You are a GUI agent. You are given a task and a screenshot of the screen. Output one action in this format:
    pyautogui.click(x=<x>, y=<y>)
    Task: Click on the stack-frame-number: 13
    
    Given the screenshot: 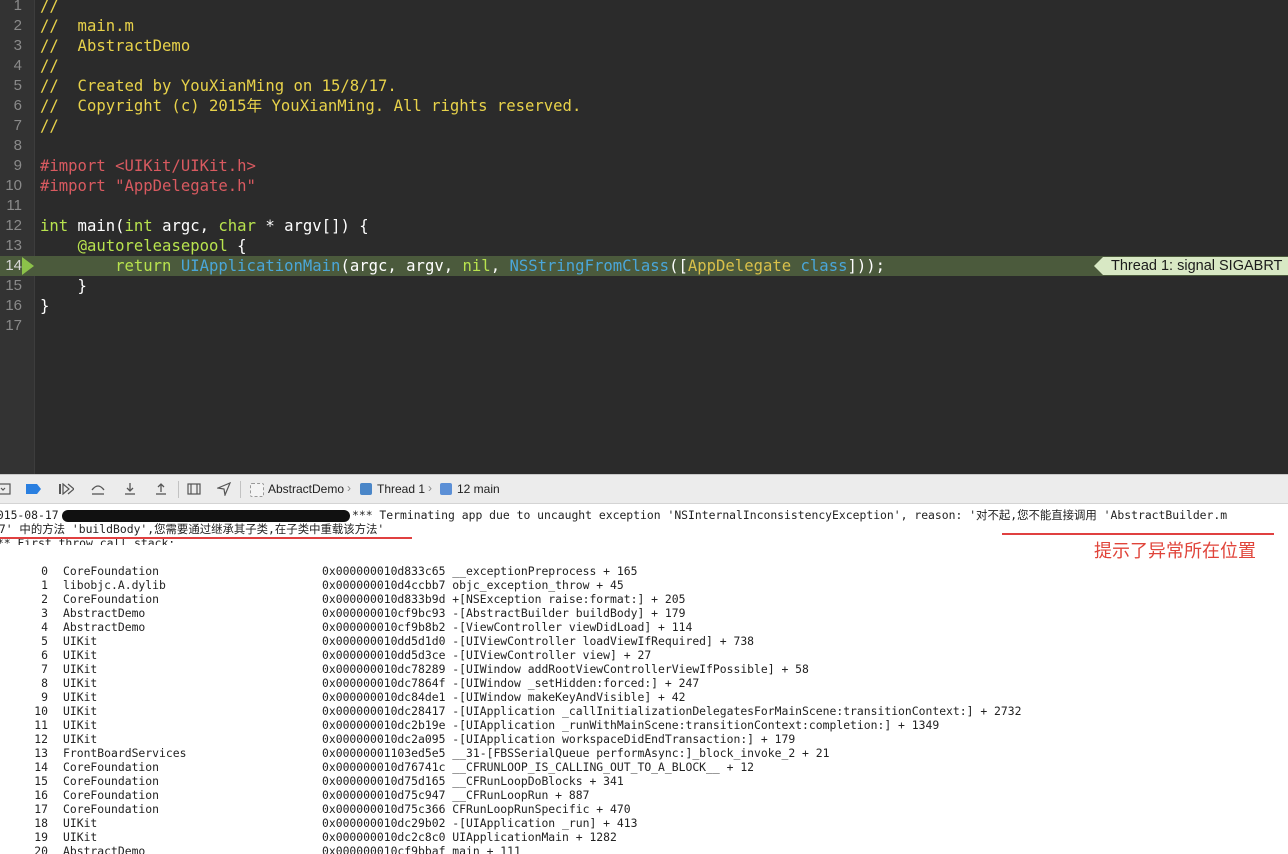 What is the action you would take?
    pyautogui.click(x=41, y=753)
    